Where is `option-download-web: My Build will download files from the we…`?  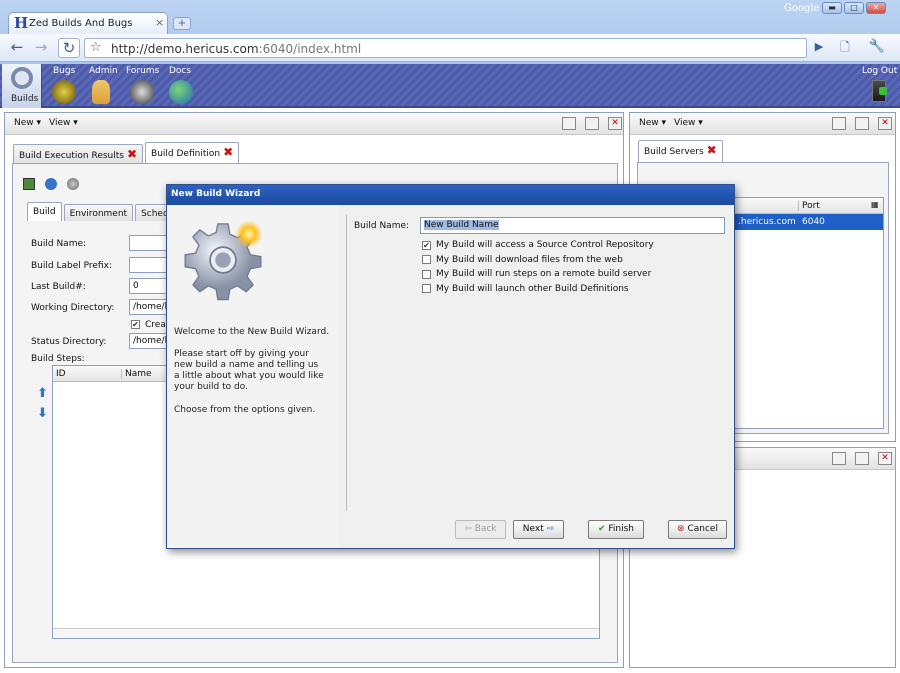
option-download-web: My Build will download files from the we… is located at coordinates (538, 260).